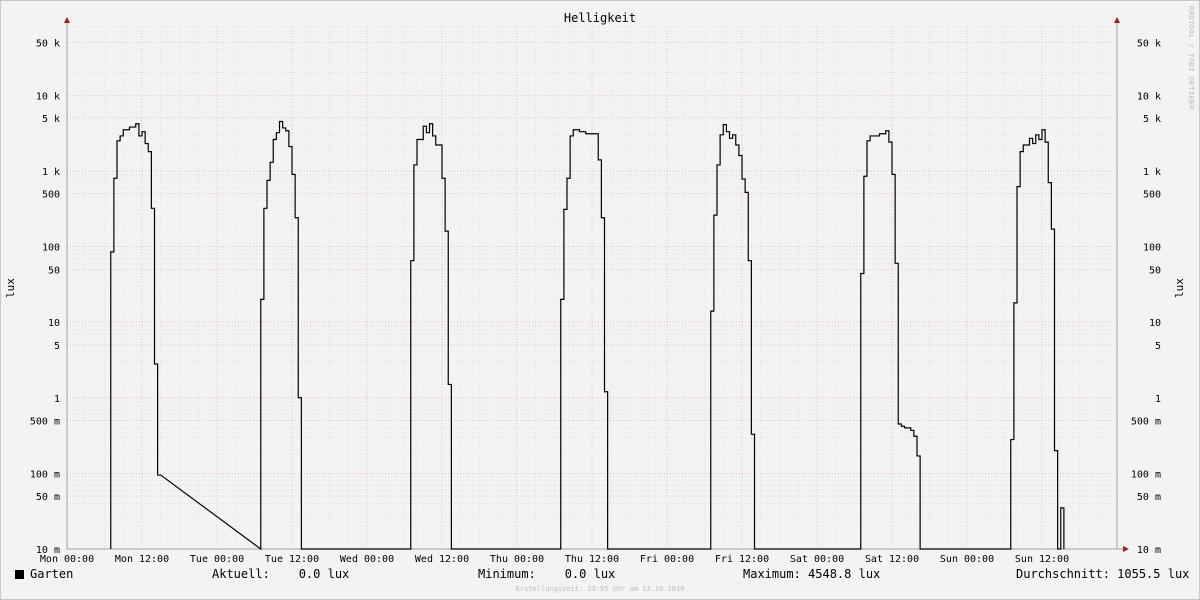 The height and width of the screenshot is (600, 1200). I want to click on x-tick-label: Tue 00:00, so click(217, 559).